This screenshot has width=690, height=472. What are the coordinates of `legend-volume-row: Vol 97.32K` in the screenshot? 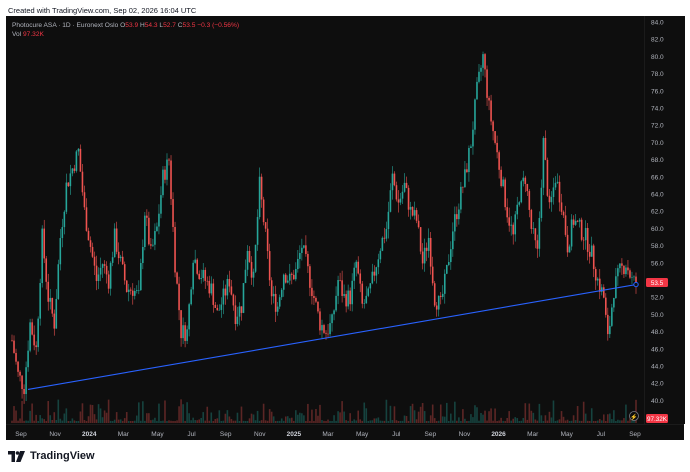 It's located at (125, 34).